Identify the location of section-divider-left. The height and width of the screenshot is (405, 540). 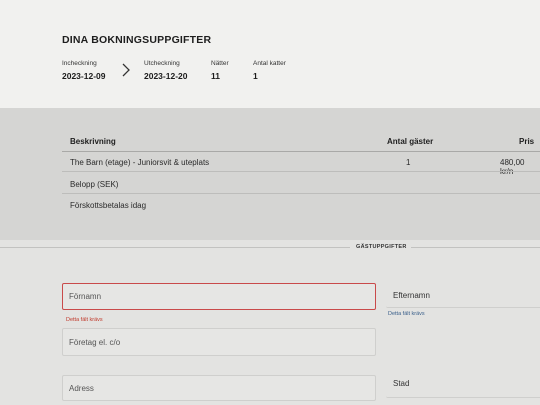
(175, 247).